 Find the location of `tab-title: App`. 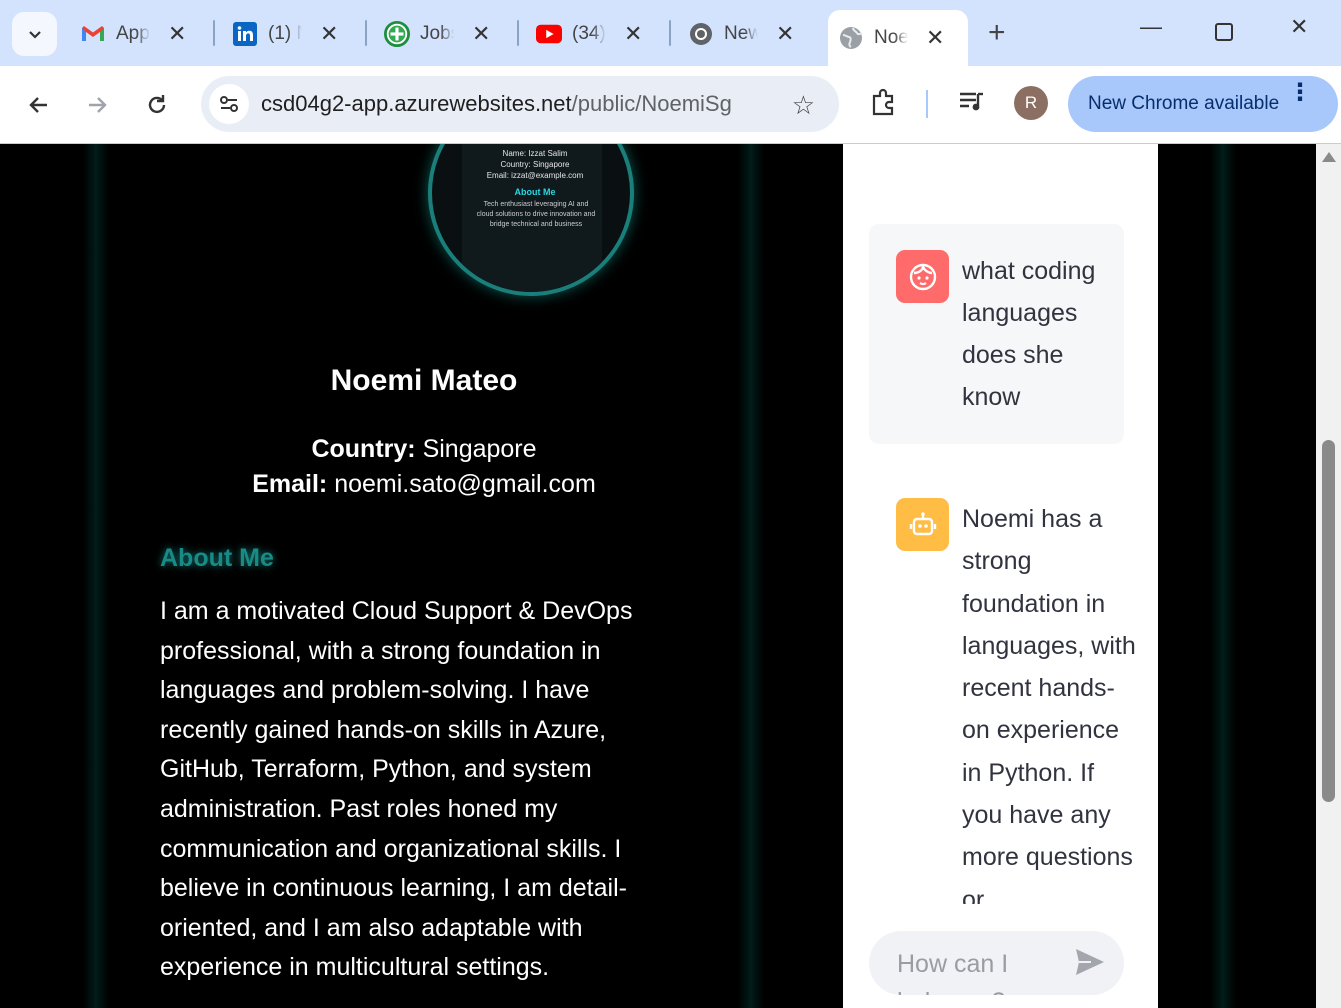

tab-title: App is located at coordinates (133, 33).